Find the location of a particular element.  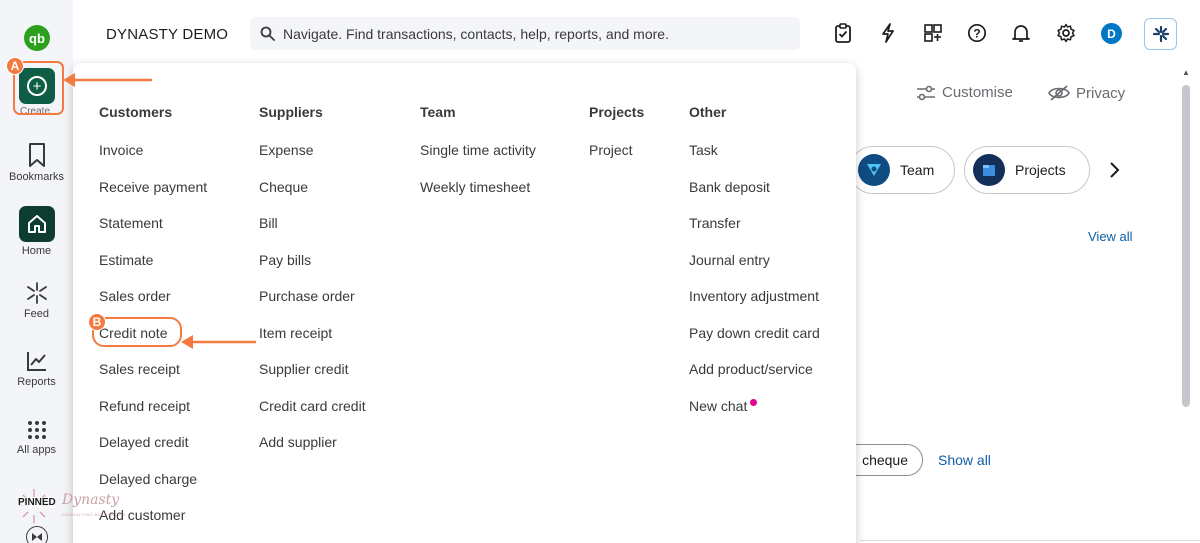

rail-label: Reports is located at coordinates (36, 382).